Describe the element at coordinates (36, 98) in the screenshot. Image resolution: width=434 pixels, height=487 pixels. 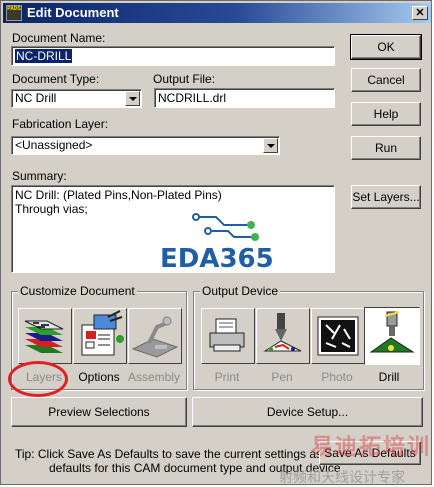
I see `document-type-value: NC Drill` at that location.